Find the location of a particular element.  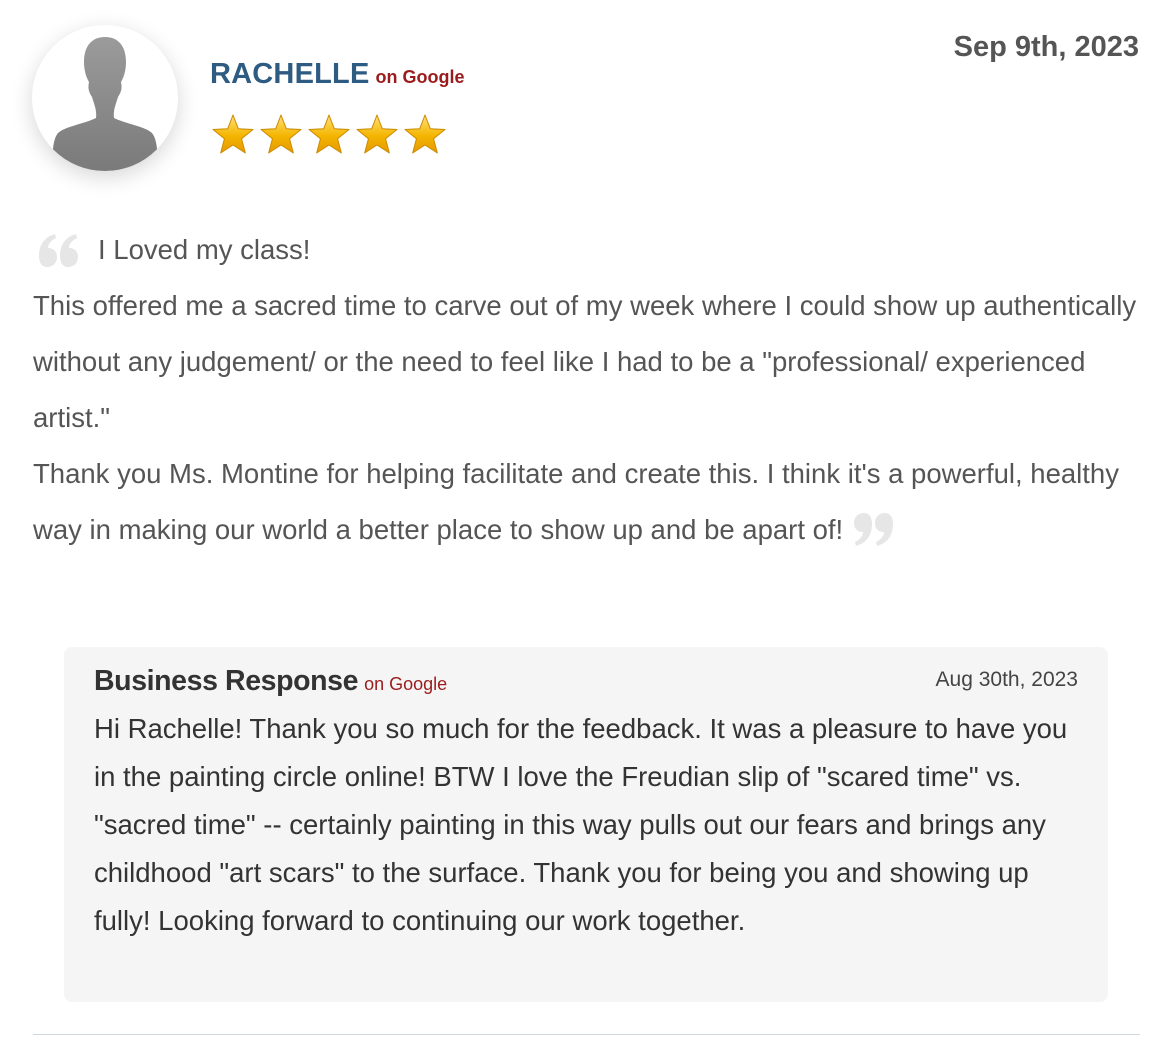

close-quote-icon is located at coordinates (874, 529).